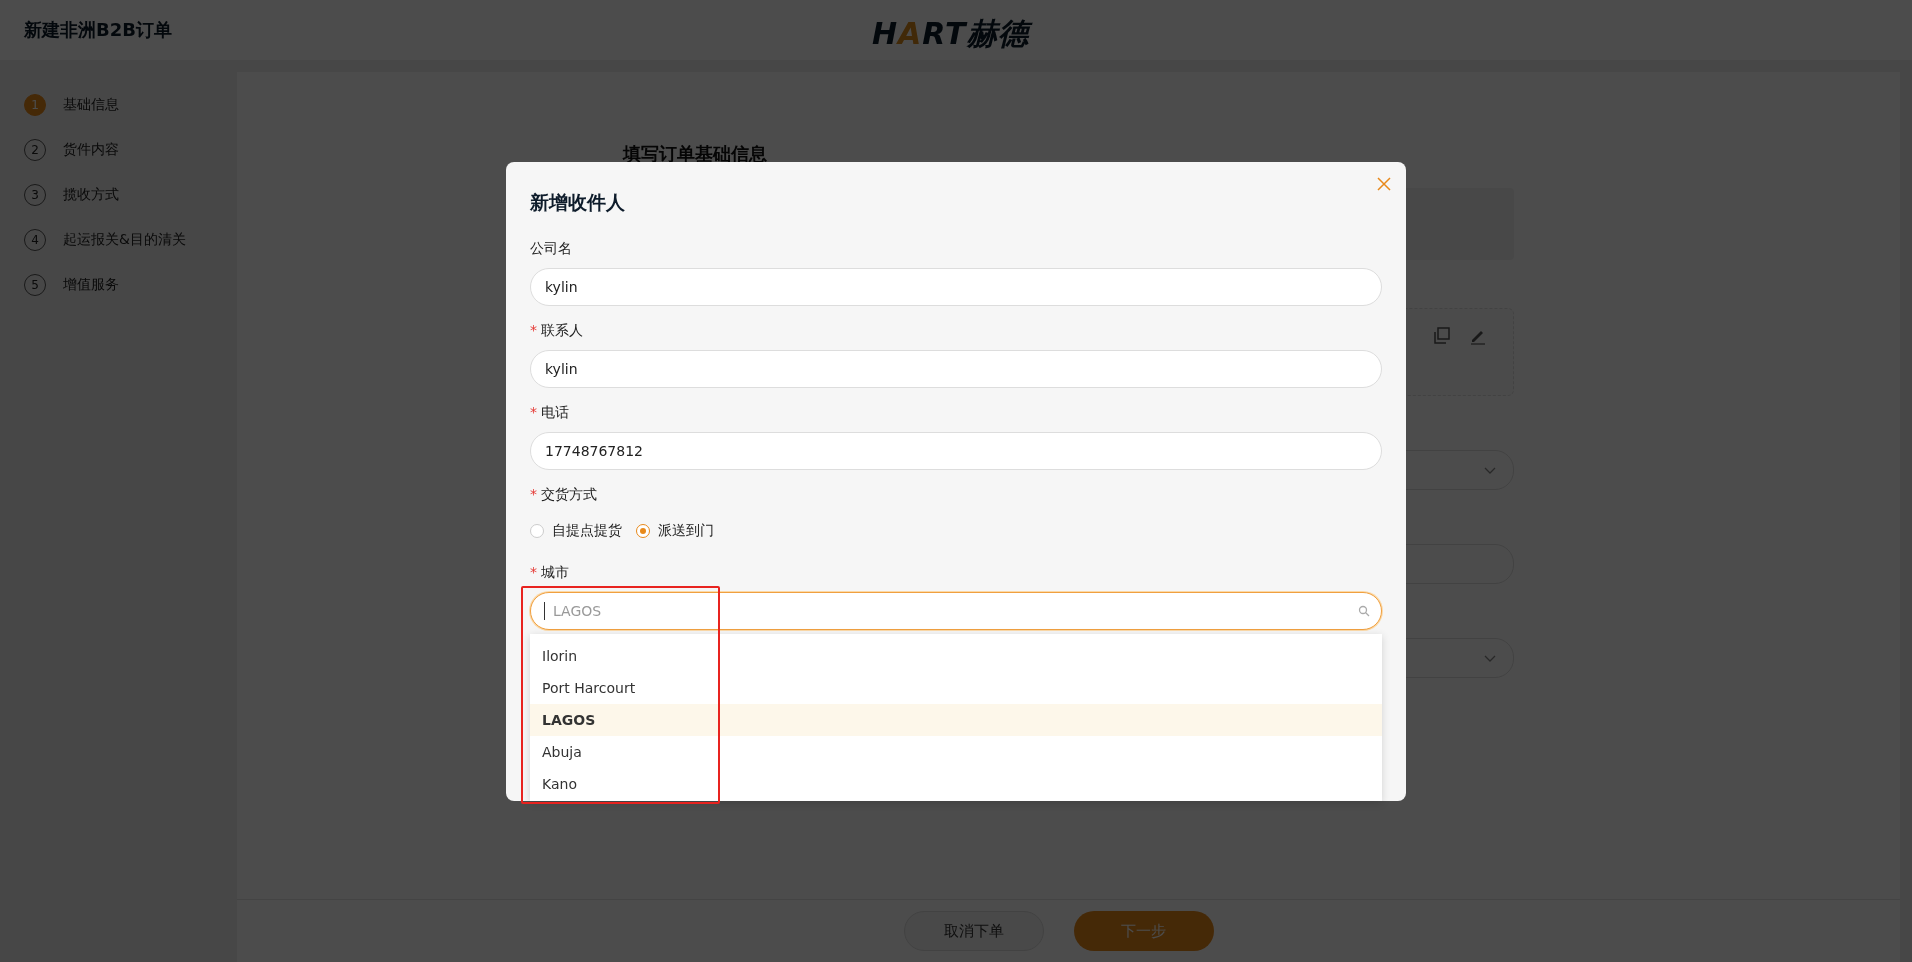 The width and height of the screenshot is (1912, 962). I want to click on search-field: LAGOS, so click(956, 611).